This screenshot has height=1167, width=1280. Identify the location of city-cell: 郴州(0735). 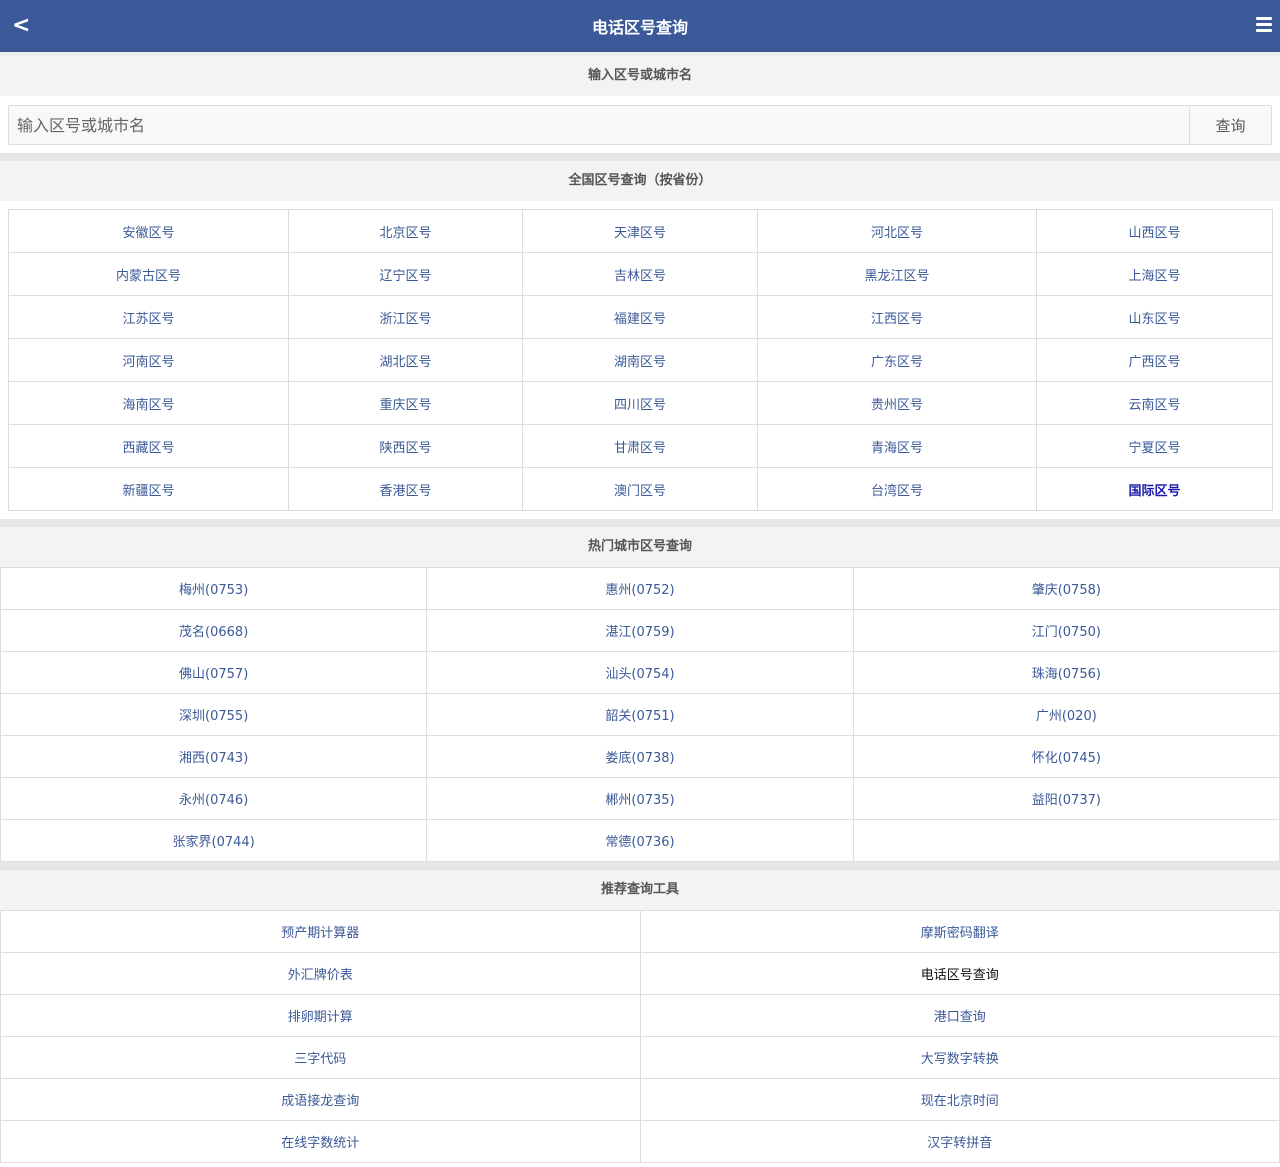
(640, 798).